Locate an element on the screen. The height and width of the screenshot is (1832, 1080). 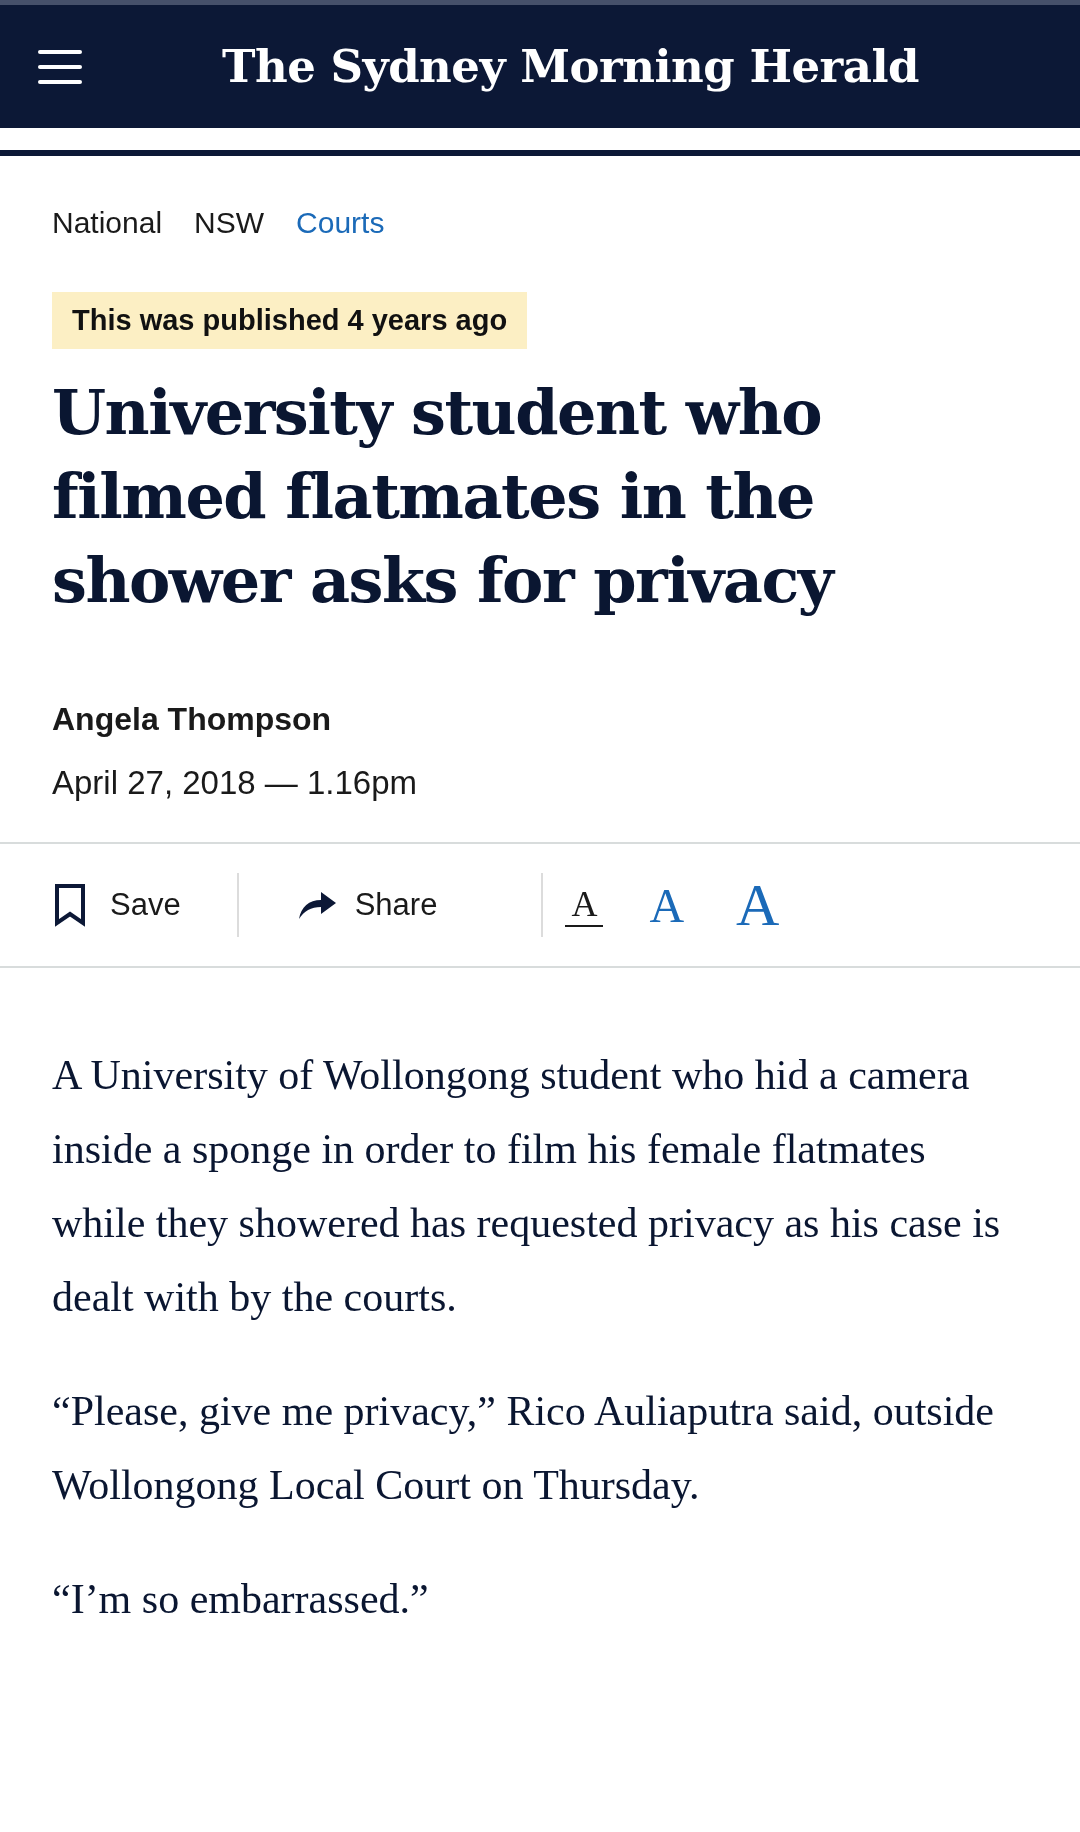
bookmark-icon is located at coordinates (70, 905).